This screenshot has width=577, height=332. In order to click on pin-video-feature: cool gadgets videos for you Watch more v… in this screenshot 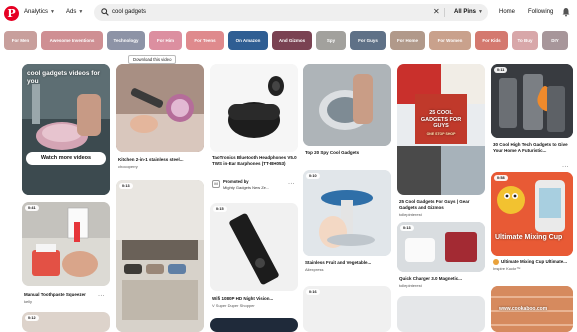, I will do `click(66, 129)`.